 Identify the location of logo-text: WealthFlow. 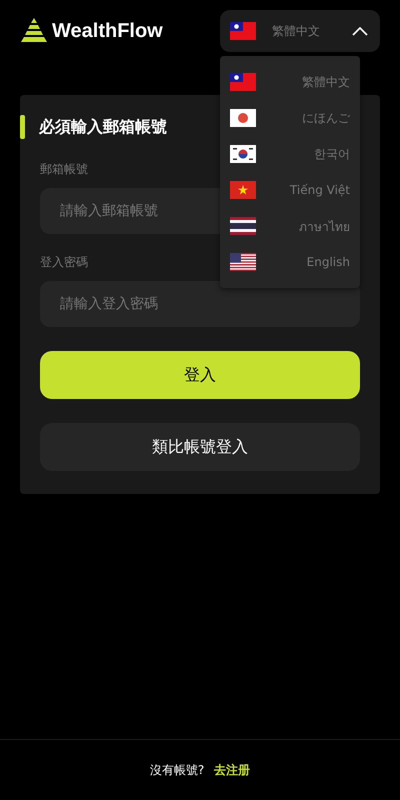
(107, 31).